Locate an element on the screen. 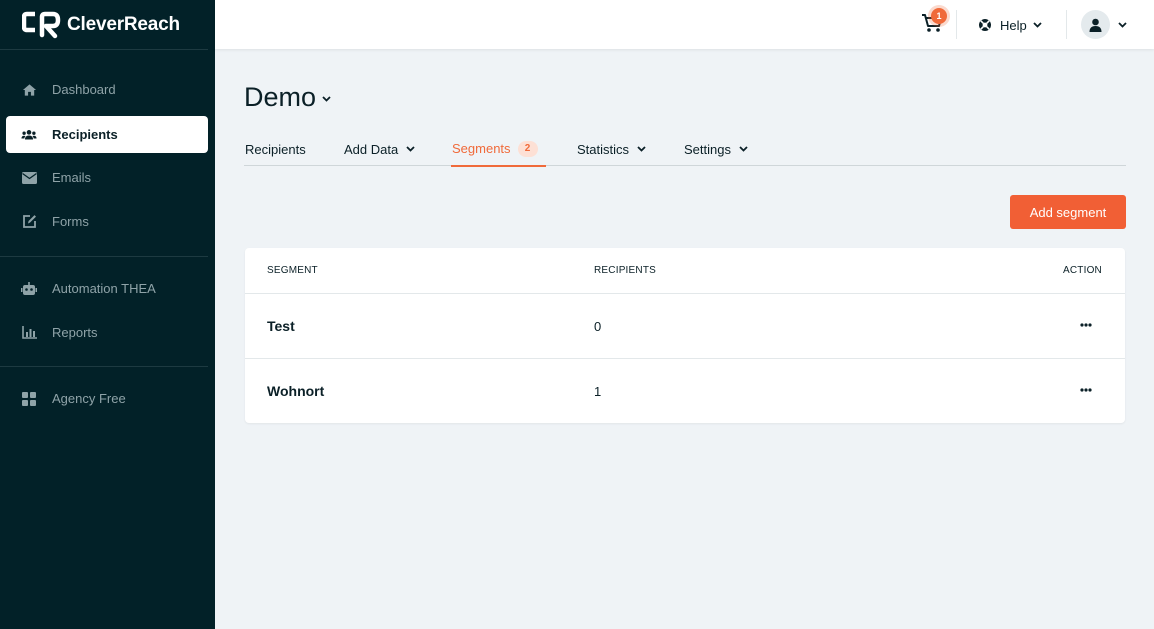  column-header-recipients: RECIPIENTS is located at coordinates (625, 270).